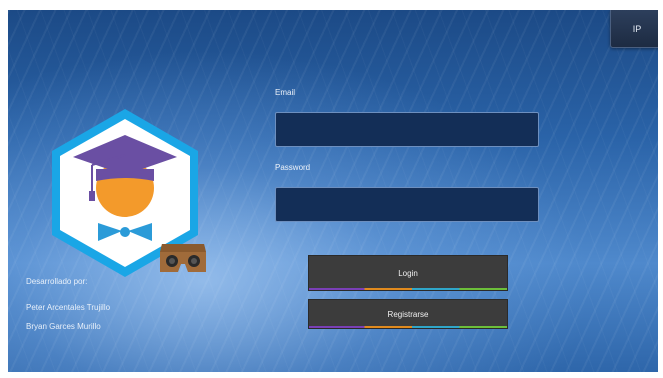  Describe the element at coordinates (407, 204) in the screenshot. I see `password-field` at that location.